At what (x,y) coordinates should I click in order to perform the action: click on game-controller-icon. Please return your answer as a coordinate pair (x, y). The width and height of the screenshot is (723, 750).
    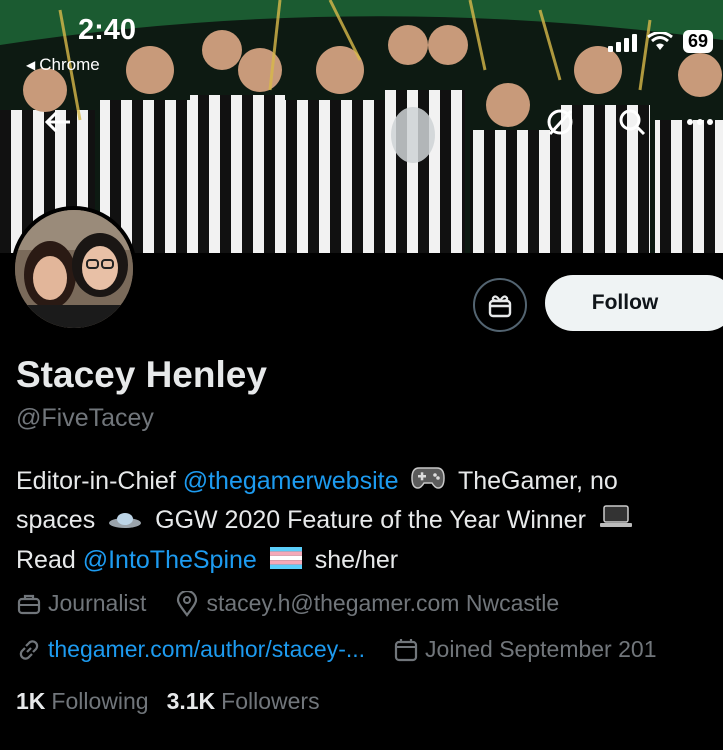
    Looking at the image, I should click on (428, 482).